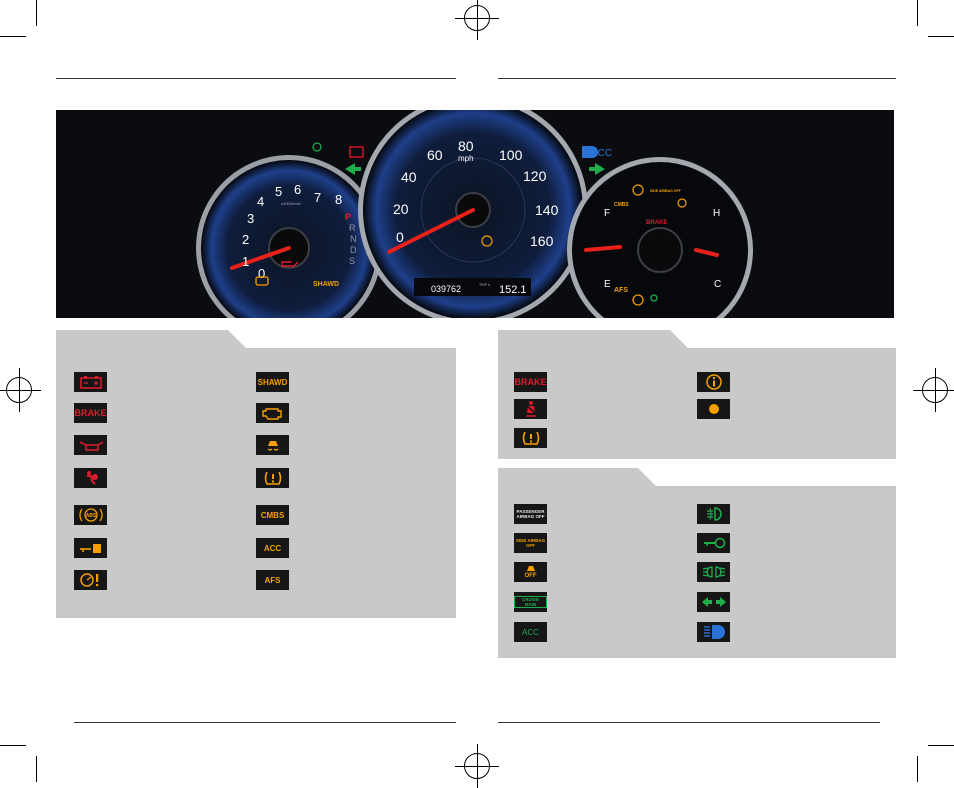  I want to click on cmbs-icon: CMBS, so click(272, 515).